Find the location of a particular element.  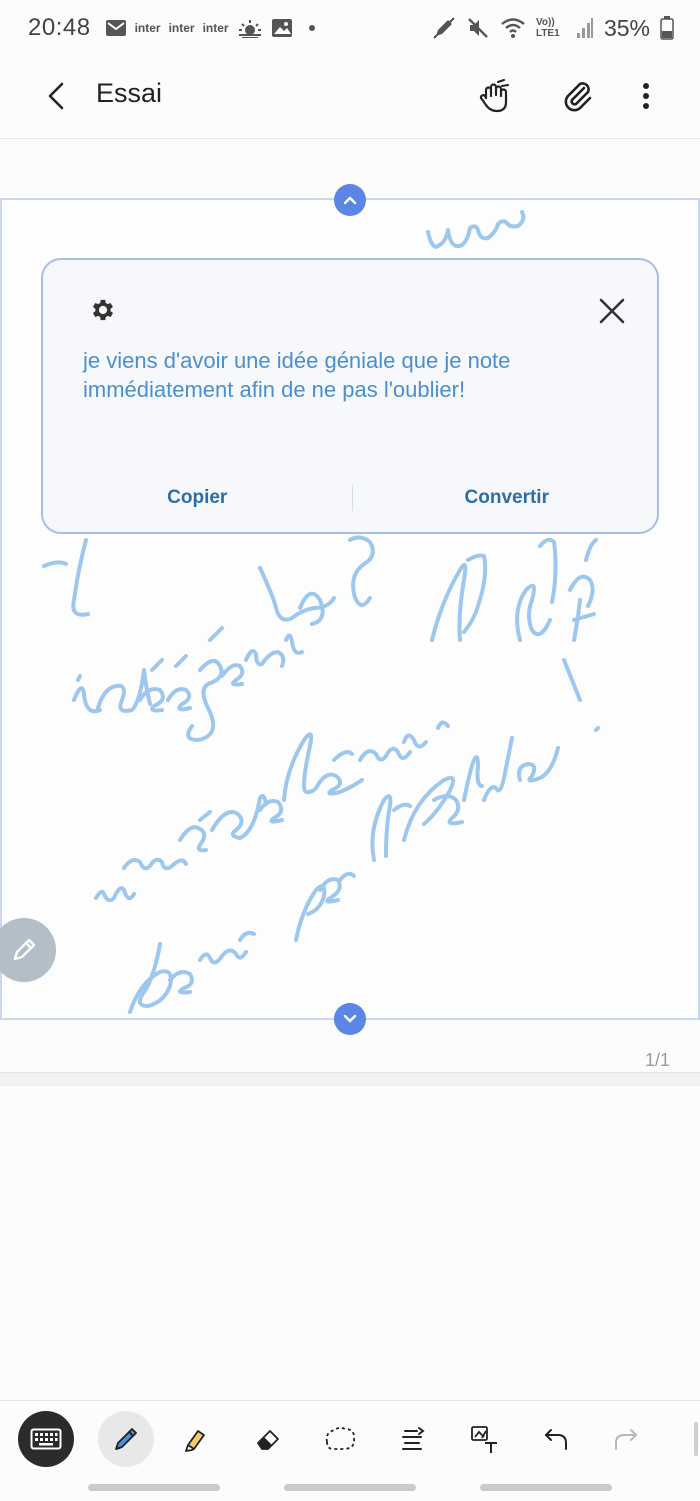

weather-icon is located at coordinates (250, 28).